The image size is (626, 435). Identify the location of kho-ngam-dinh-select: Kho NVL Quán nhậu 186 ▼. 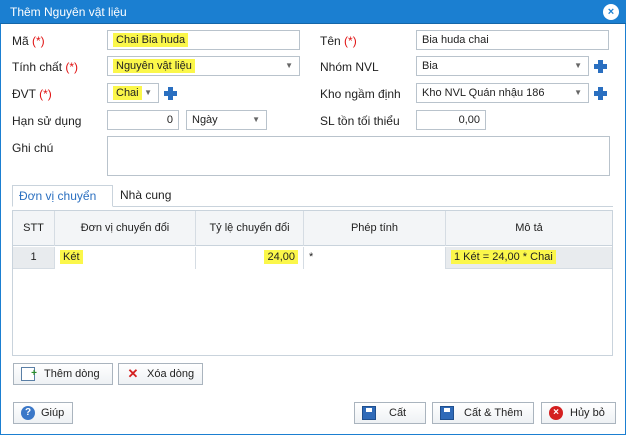
(502, 93).